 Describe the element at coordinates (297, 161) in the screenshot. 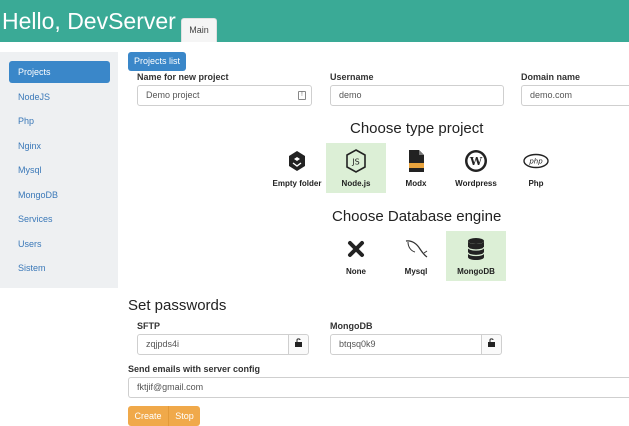

I see `empty-folder-icon` at that location.